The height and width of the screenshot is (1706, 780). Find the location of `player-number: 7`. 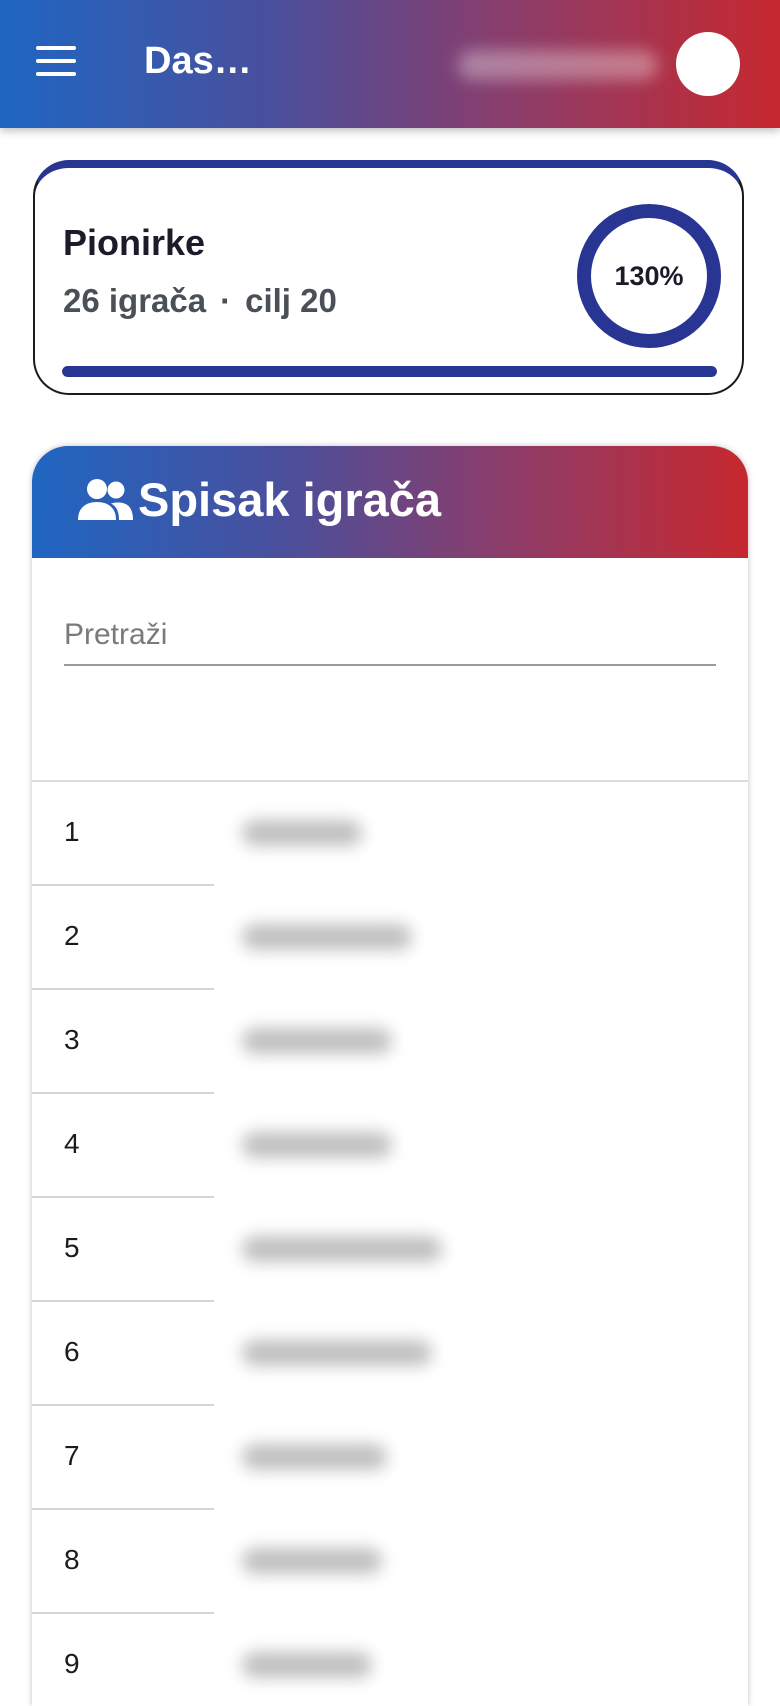

player-number: 7 is located at coordinates (72, 1455).